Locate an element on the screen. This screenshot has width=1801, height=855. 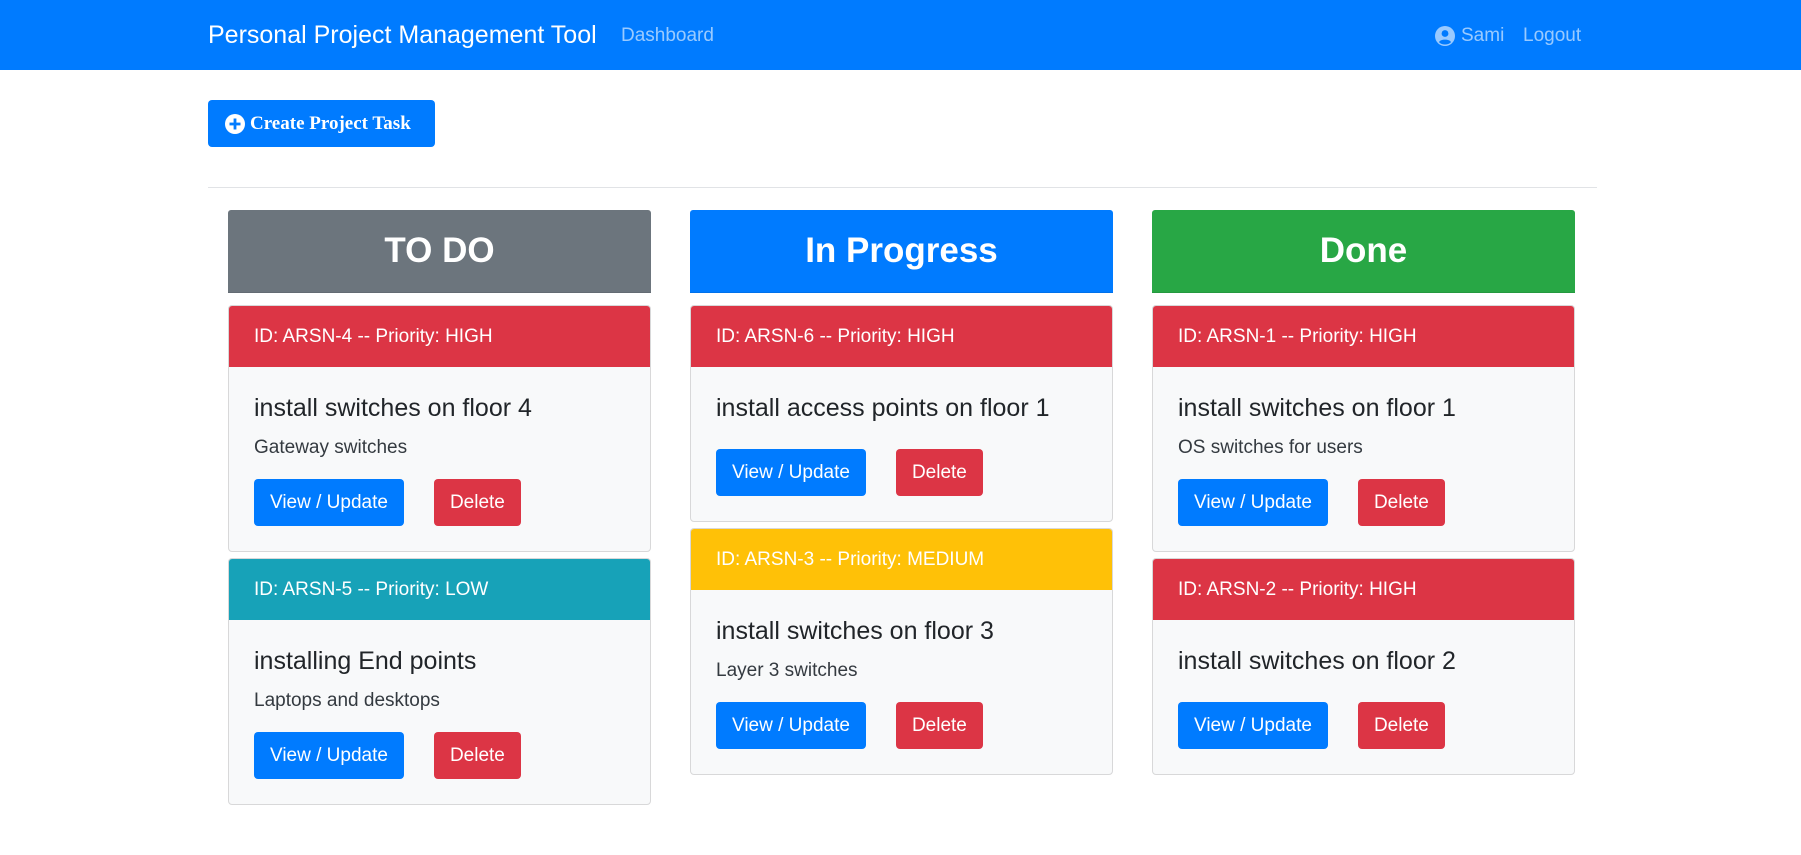
task-title: install switches on floor 2 is located at coordinates (1317, 661).